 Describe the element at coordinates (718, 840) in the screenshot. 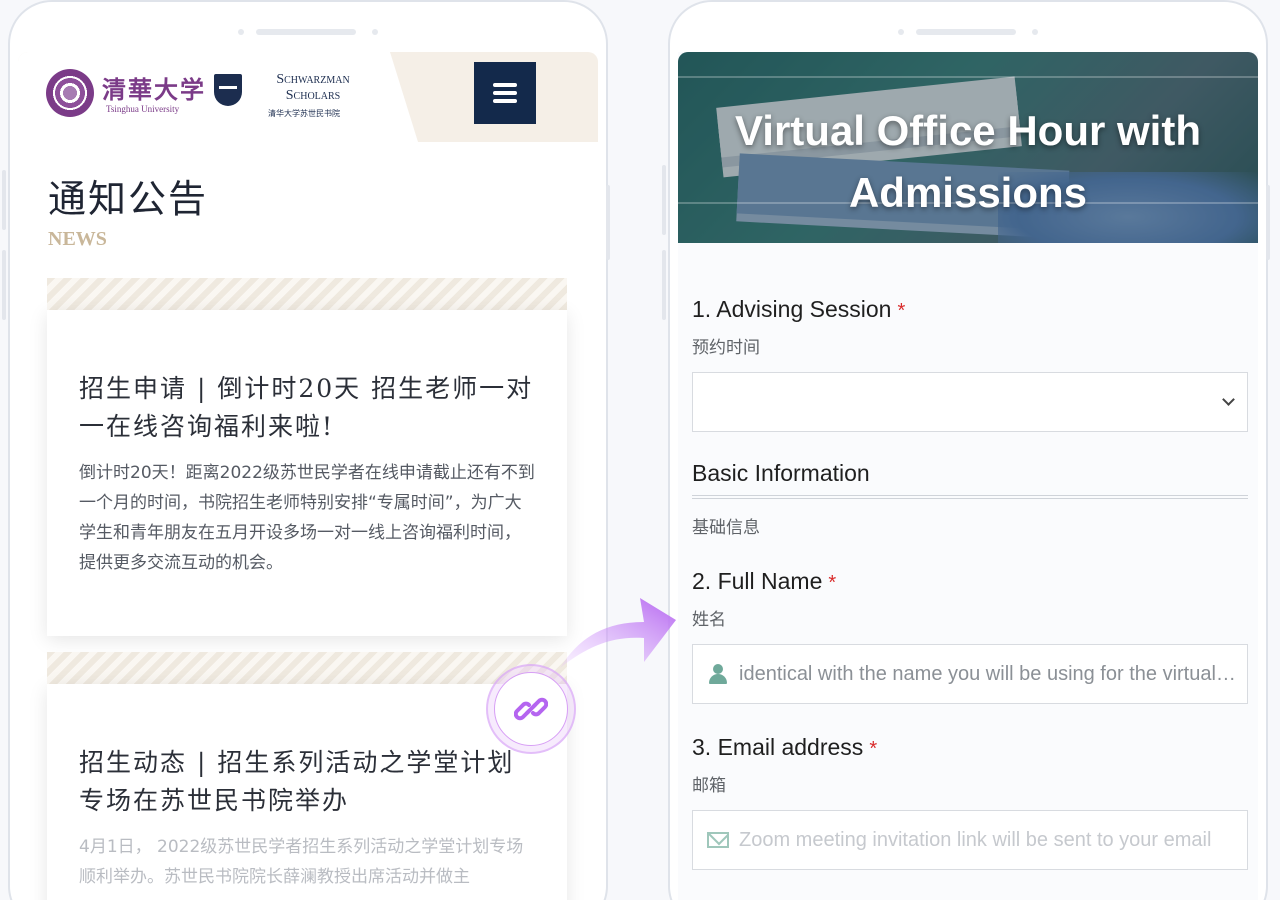

I see `envelope-icon` at that location.